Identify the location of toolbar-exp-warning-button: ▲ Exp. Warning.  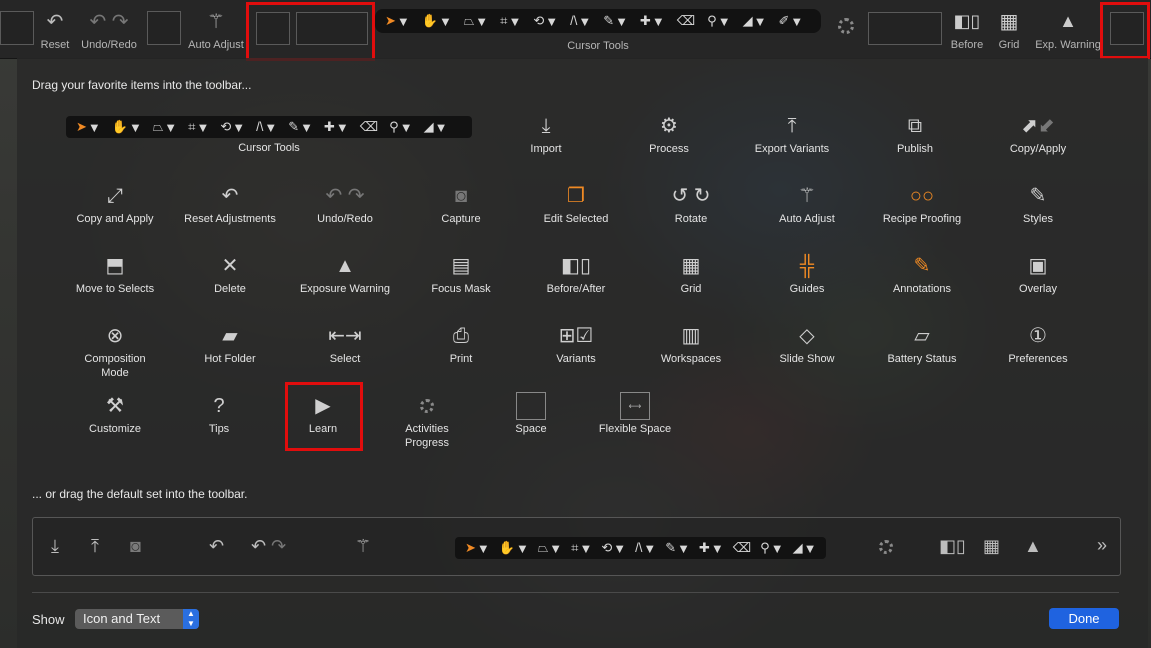
(1068, 29).